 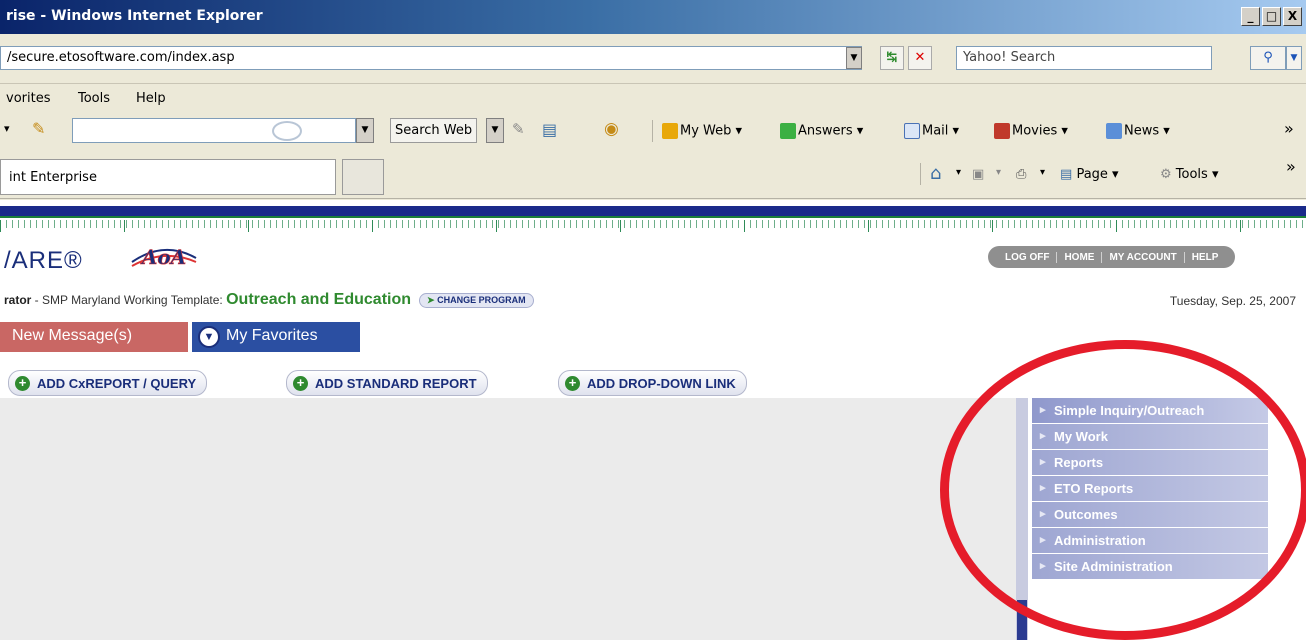 I want to click on menu-favorites: vorites, so click(x=28, y=98).